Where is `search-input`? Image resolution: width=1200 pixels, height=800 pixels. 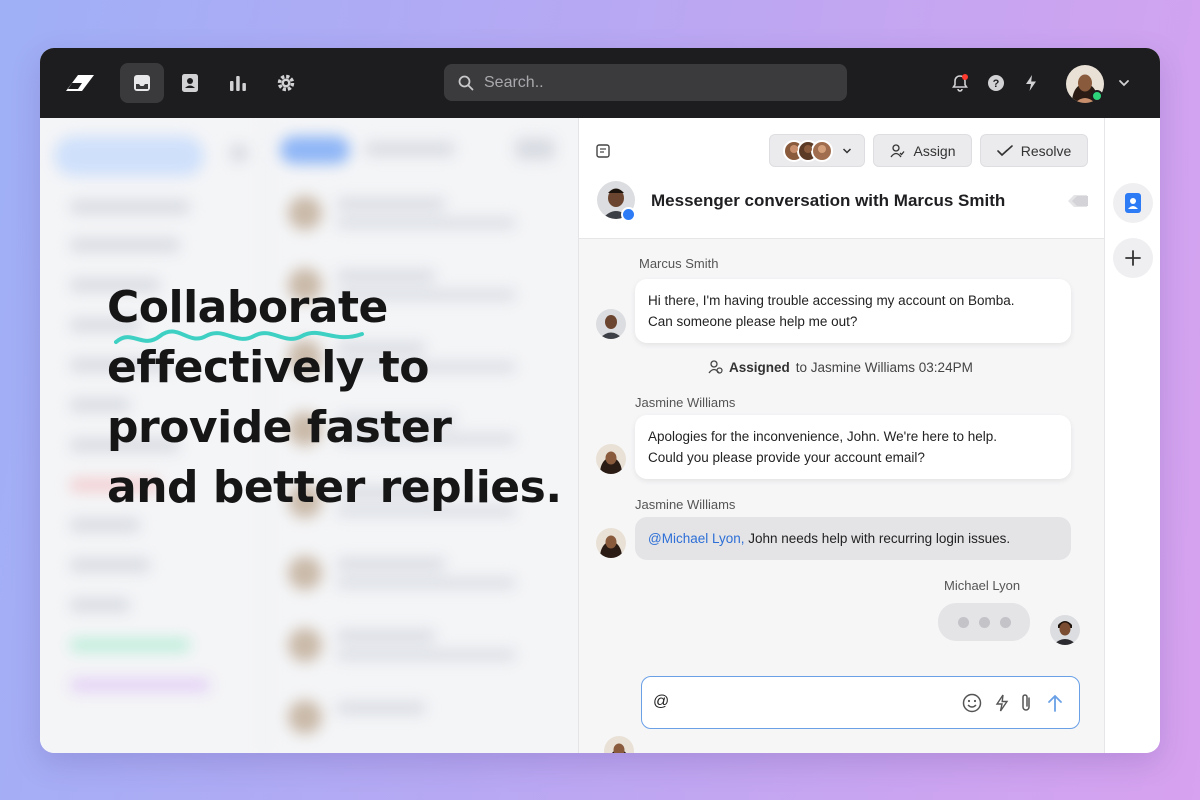
search-input is located at coordinates (654, 82).